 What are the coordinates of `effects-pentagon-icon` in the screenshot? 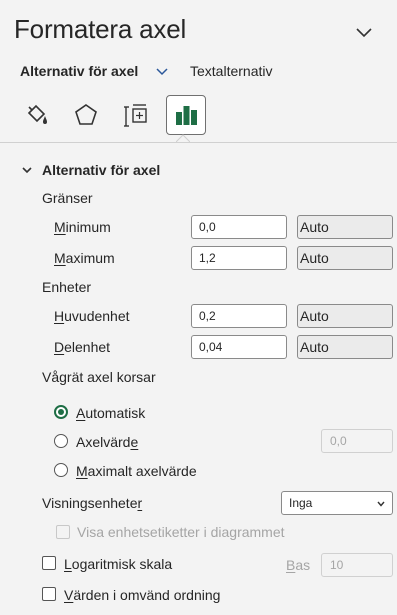 It's located at (86, 114).